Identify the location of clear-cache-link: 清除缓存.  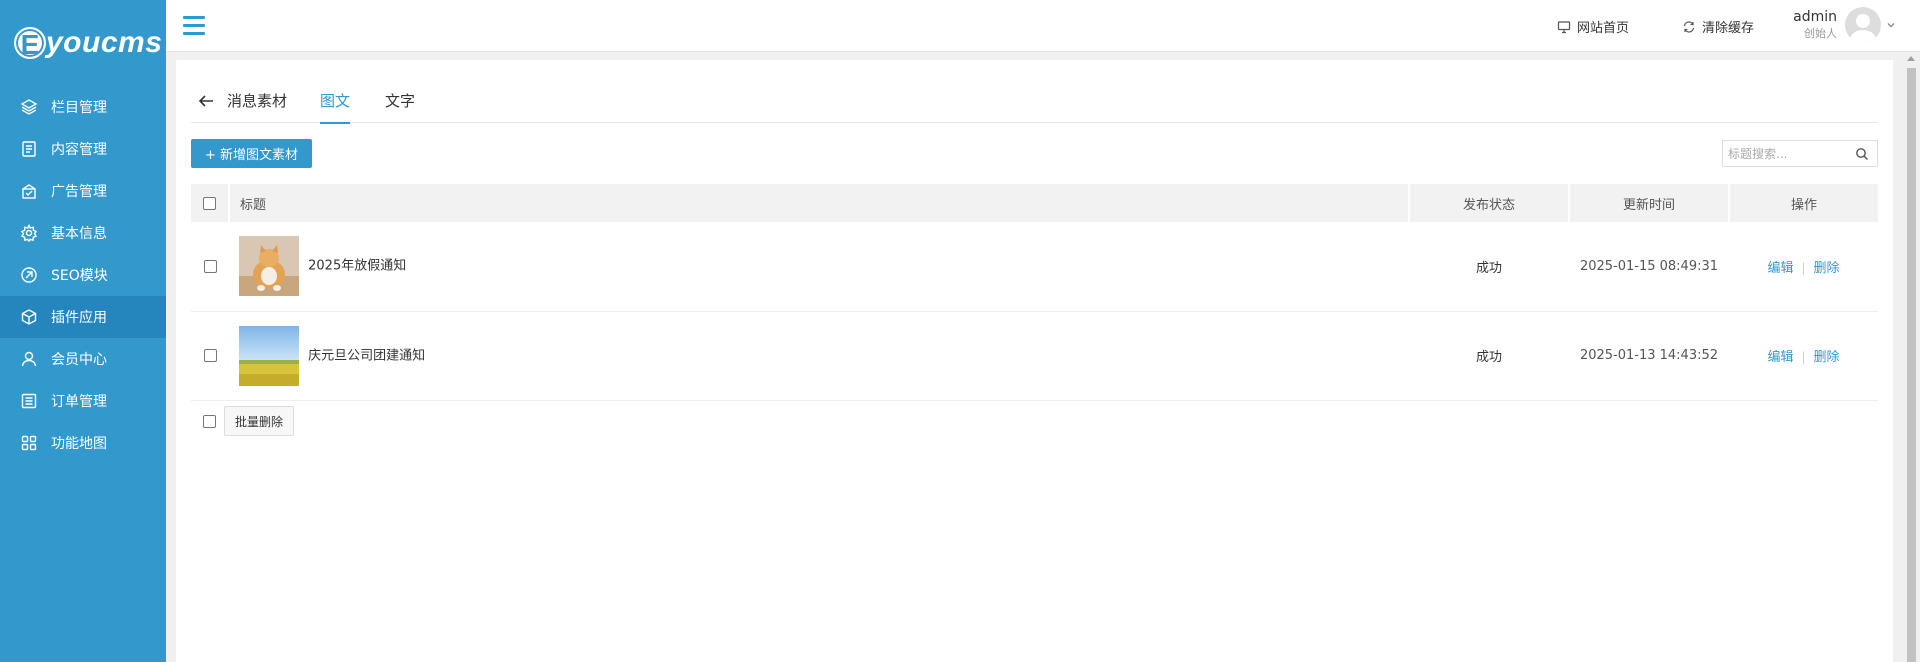
(1718, 26).